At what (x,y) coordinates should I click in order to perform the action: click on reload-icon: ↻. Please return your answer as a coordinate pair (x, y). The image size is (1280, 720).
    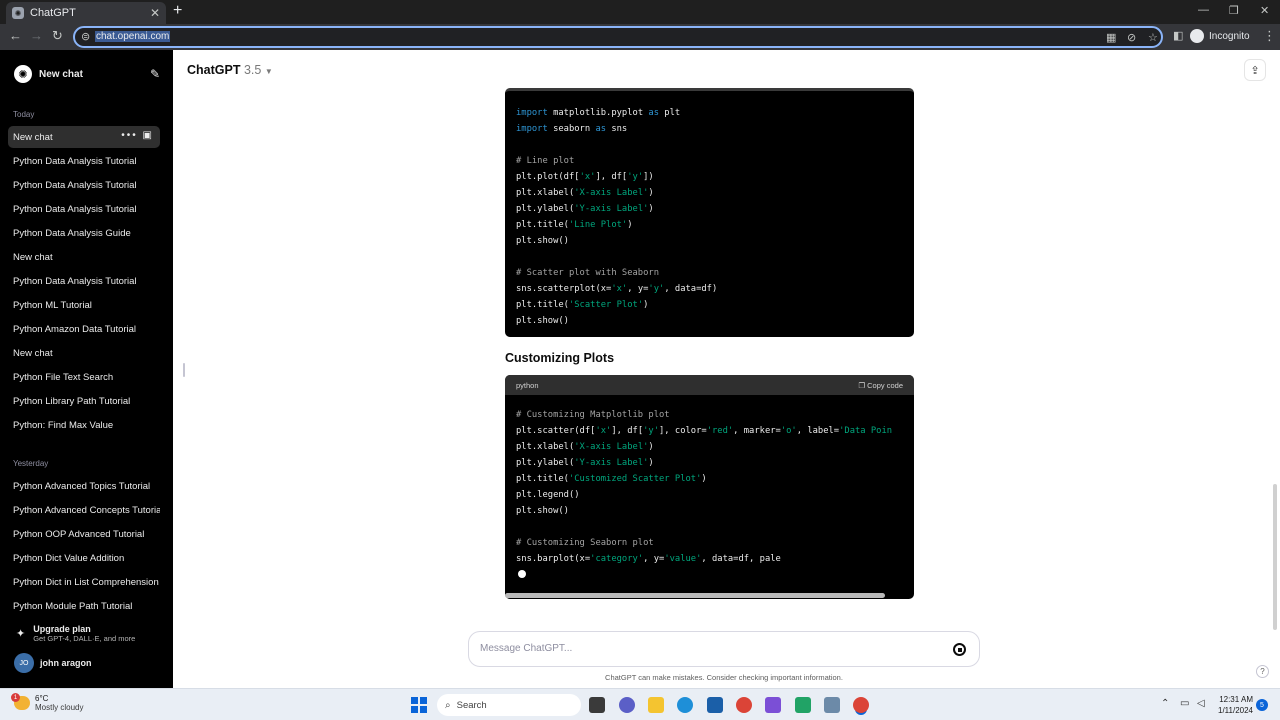
    Looking at the image, I should click on (57, 36).